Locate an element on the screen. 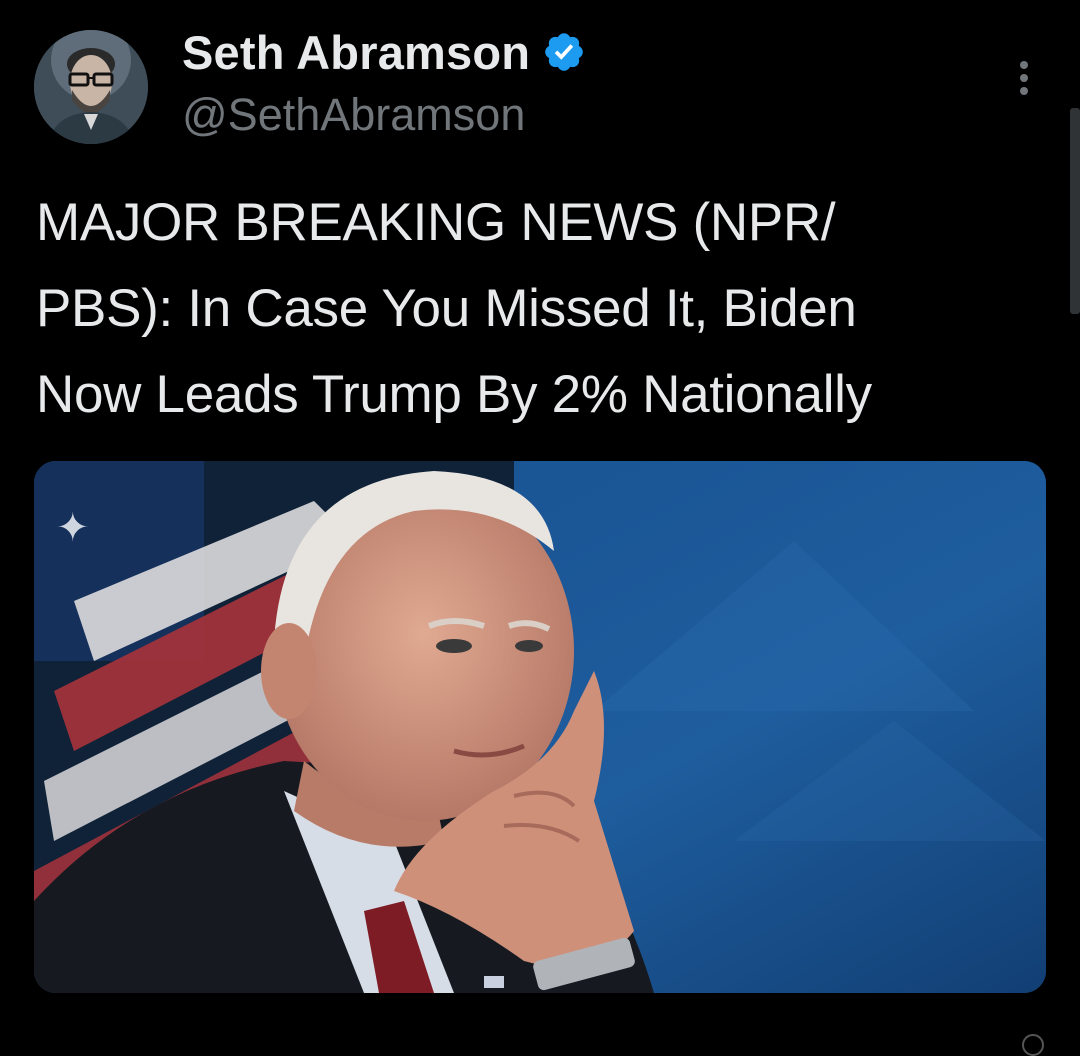 The width and height of the screenshot is (1080, 1056). author-name-row: Seth Abramson is located at coordinates (384, 52).